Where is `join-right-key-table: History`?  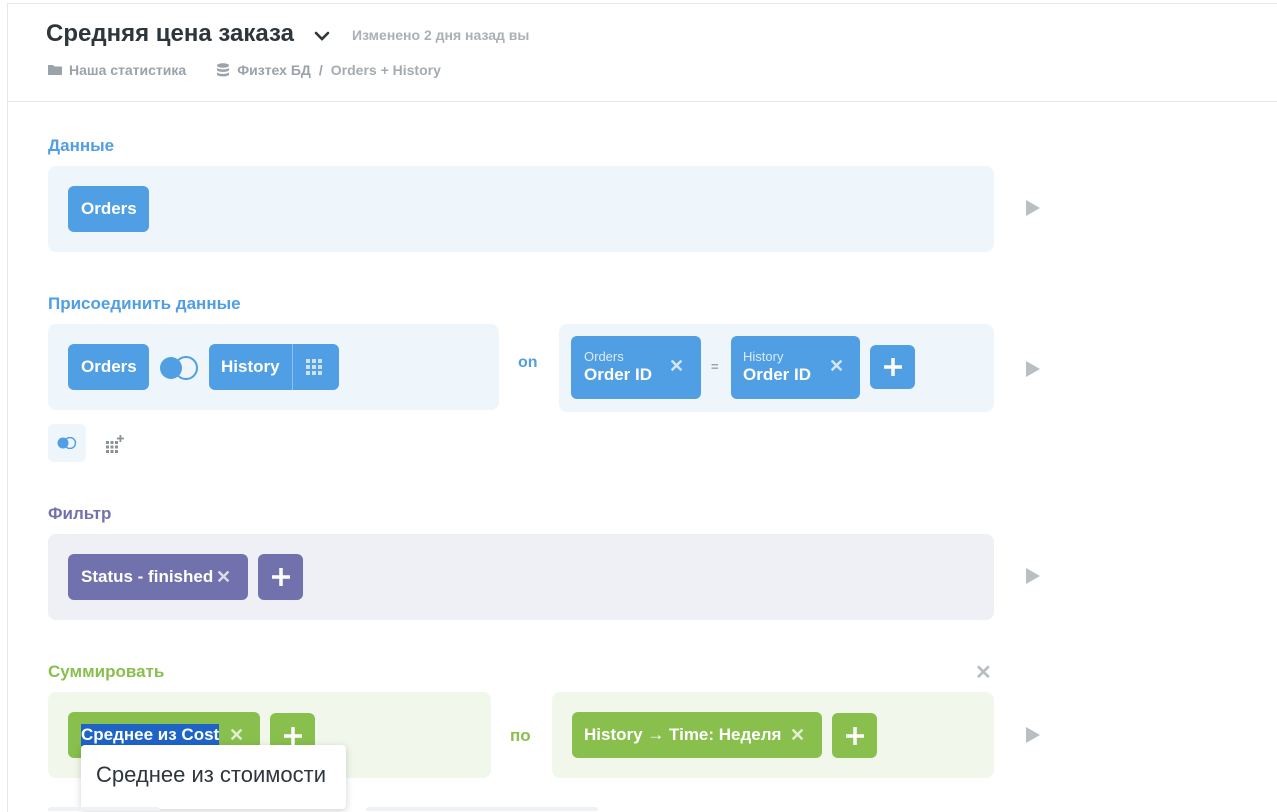
join-right-key-table: History is located at coordinates (763, 357).